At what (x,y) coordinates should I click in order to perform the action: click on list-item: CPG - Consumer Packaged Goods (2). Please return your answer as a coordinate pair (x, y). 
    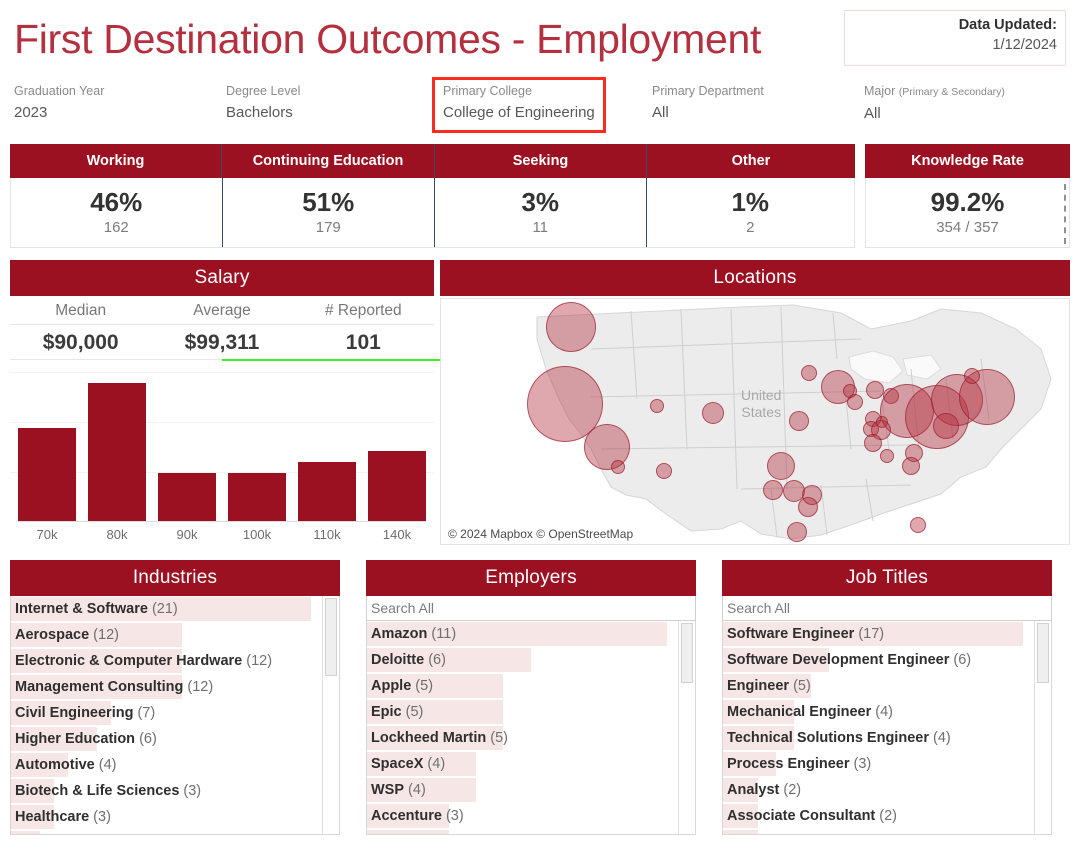
    Looking at the image, I should click on (166, 832).